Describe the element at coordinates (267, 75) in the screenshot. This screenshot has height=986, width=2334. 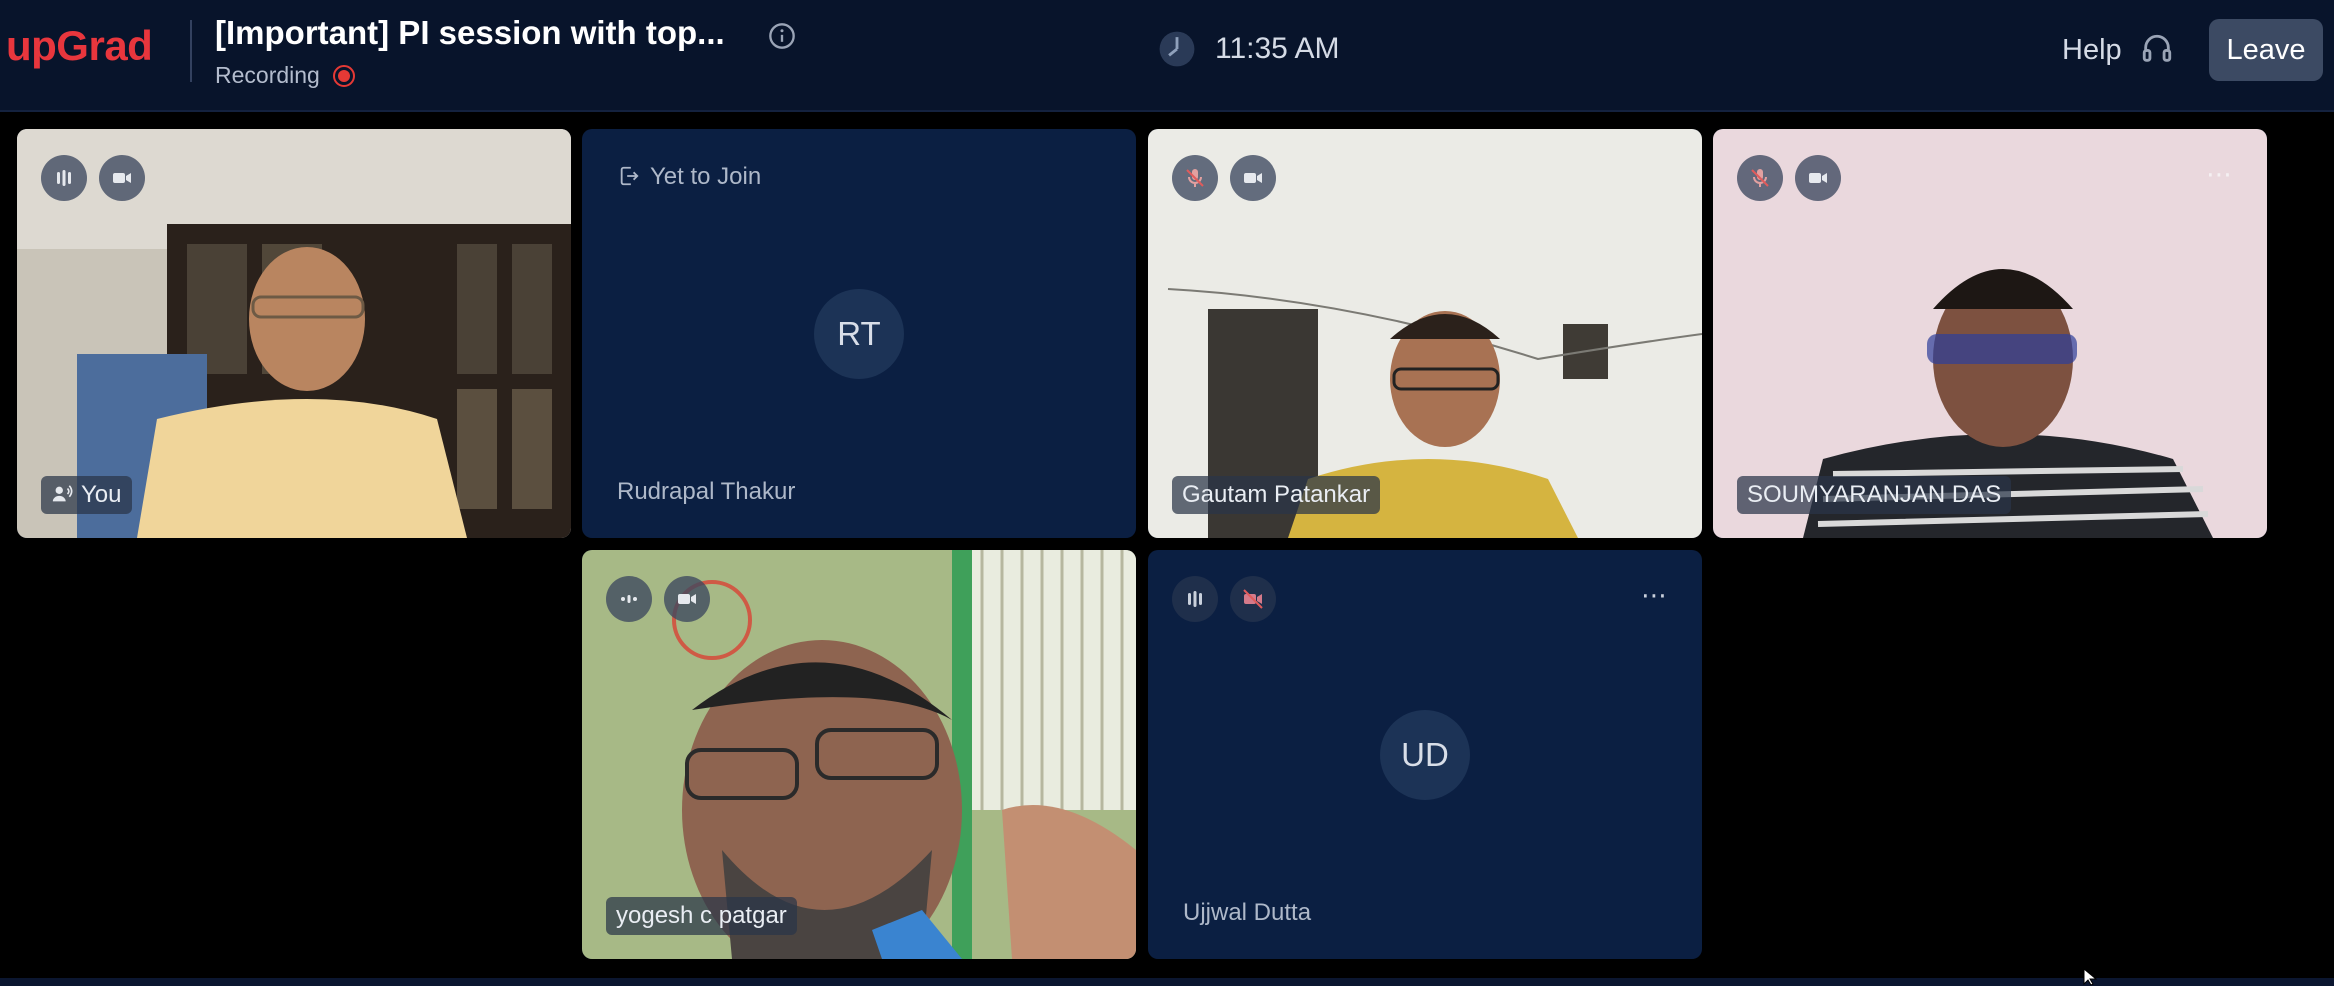
I see `recording-label: Recording` at that location.